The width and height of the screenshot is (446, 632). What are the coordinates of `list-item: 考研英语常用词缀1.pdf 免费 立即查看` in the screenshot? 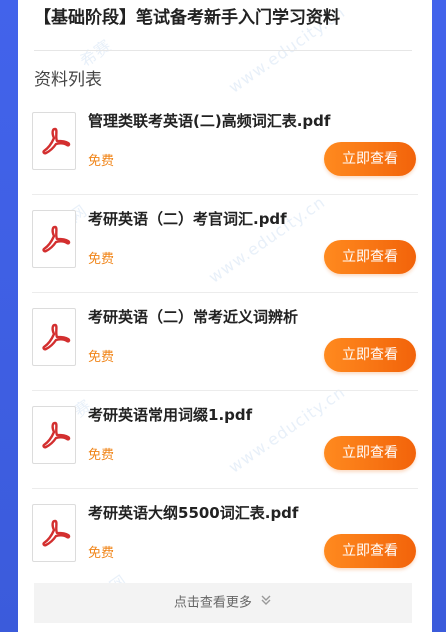 It's located at (225, 440).